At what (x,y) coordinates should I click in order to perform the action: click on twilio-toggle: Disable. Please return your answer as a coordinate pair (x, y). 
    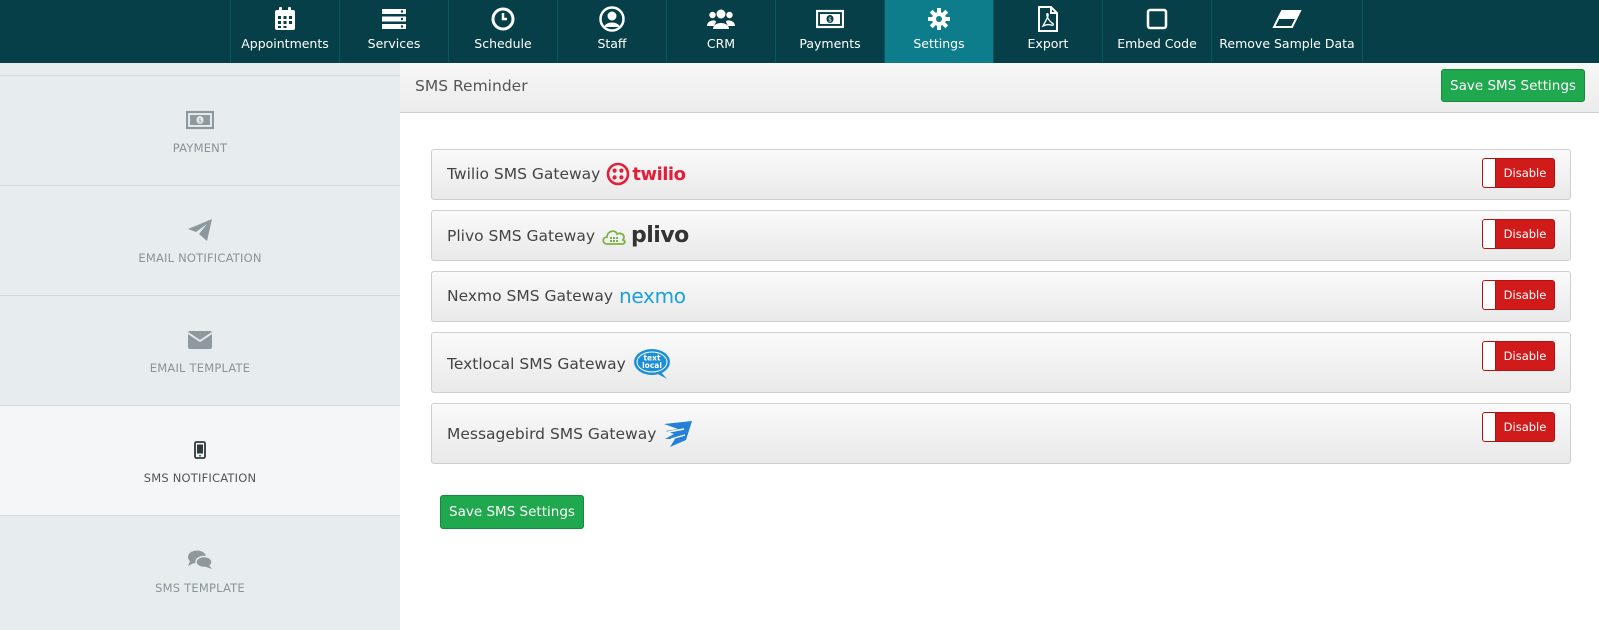
    Looking at the image, I should click on (1518, 173).